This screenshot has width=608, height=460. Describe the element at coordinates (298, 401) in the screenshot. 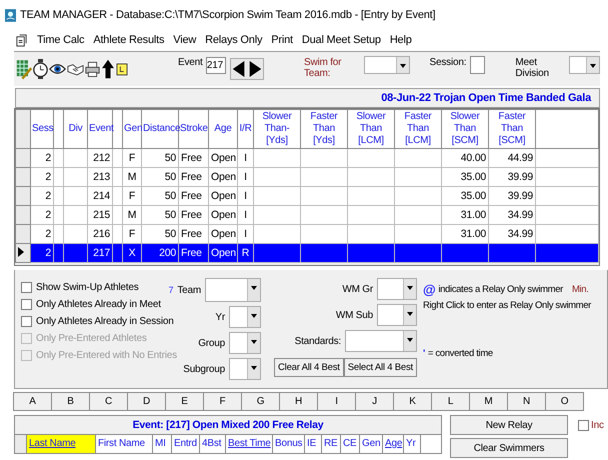

I see `sheet-column-header: H` at that location.